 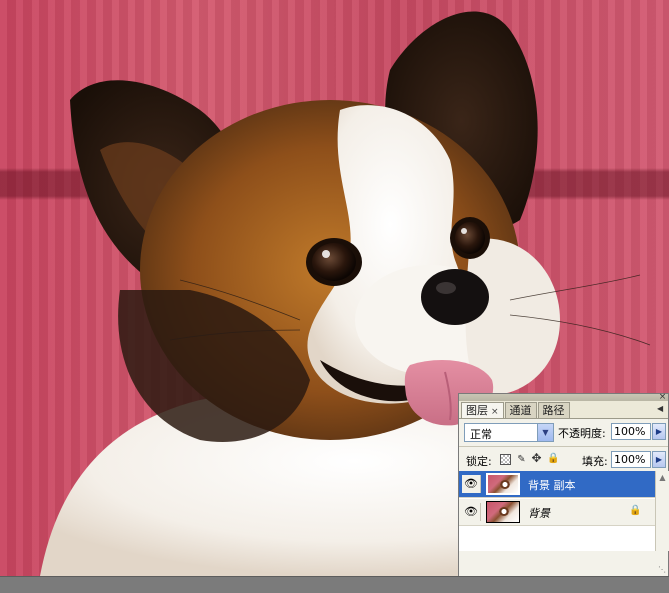 I want to click on lock-label: 锁定:, so click(x=479, y=461).